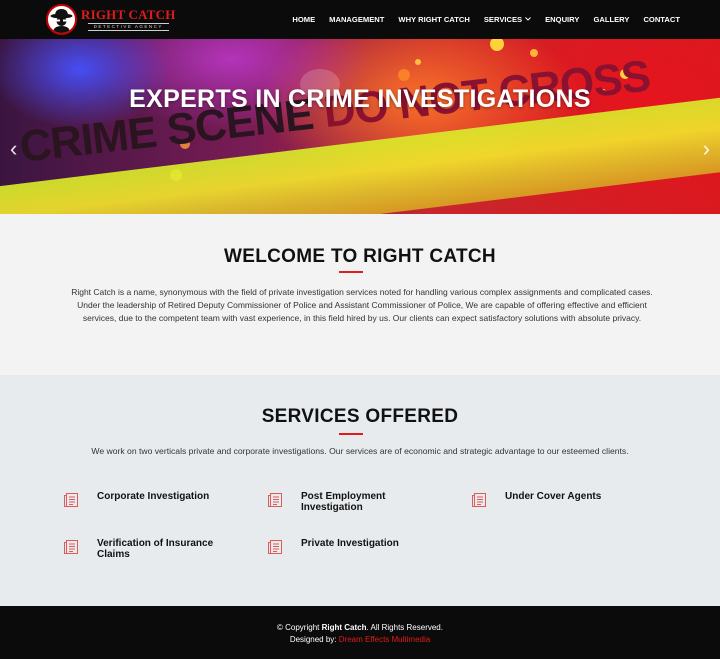 This screenshot has width=720, height=659. I want to click on service-item-under-cover-agents: Under Cover Agents, so click(558, 499).